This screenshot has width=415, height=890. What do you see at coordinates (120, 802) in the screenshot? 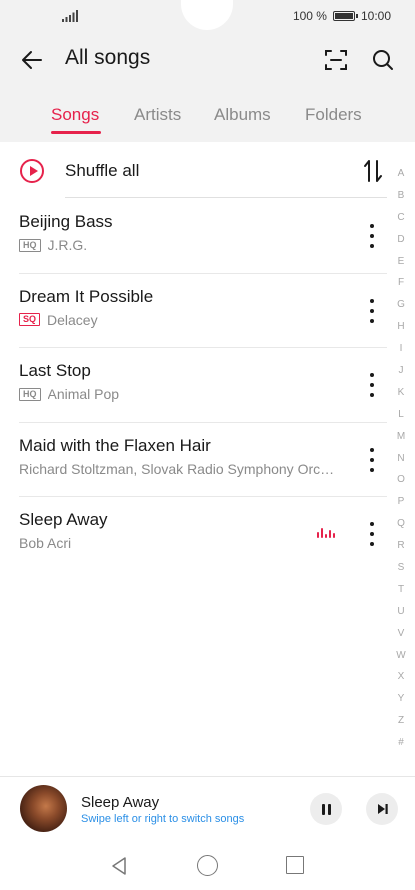
I see `now-playing-title: Sleep Away` at bounding box center [120, 802].